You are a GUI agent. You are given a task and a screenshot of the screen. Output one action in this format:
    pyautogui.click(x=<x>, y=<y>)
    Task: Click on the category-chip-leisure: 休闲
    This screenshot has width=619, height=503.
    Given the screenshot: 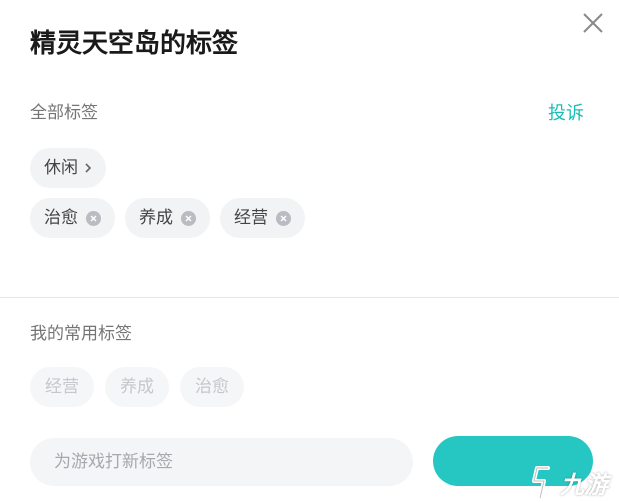 What is the action you would take?
    pyautogui.click(x=68, y=168)
    